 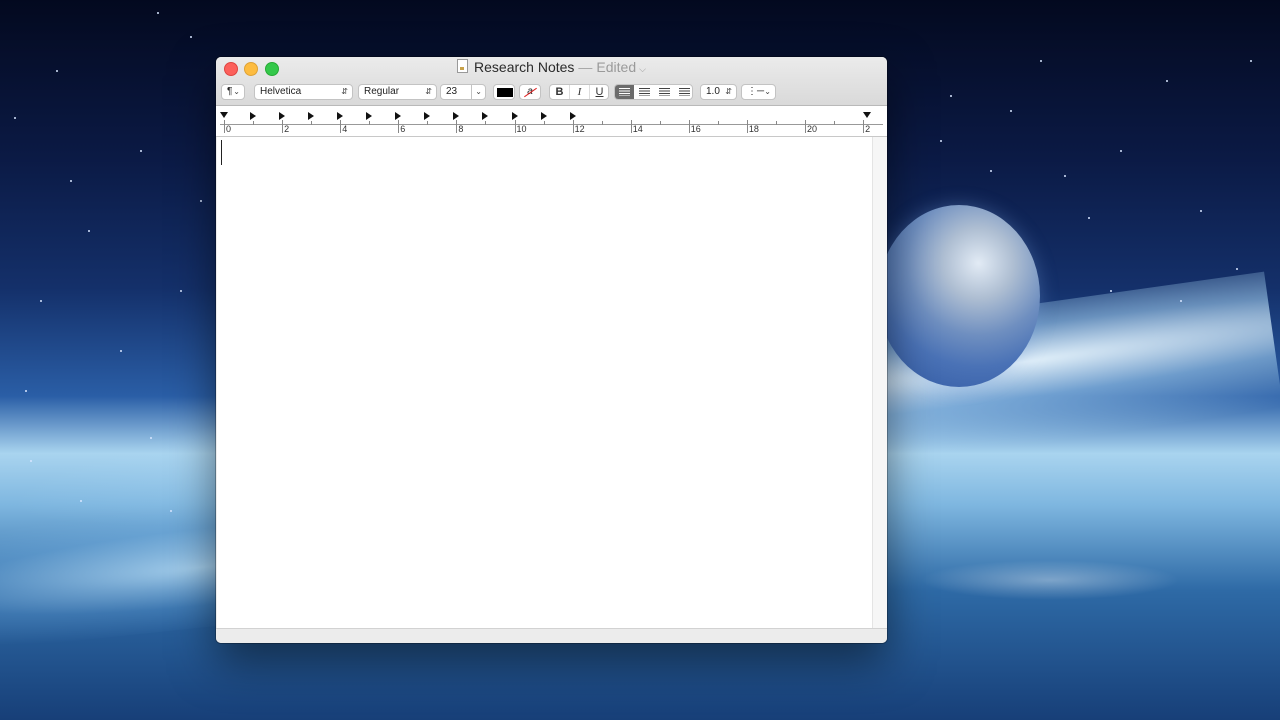 I want to click on text-caret, so click(x=221, y=152).